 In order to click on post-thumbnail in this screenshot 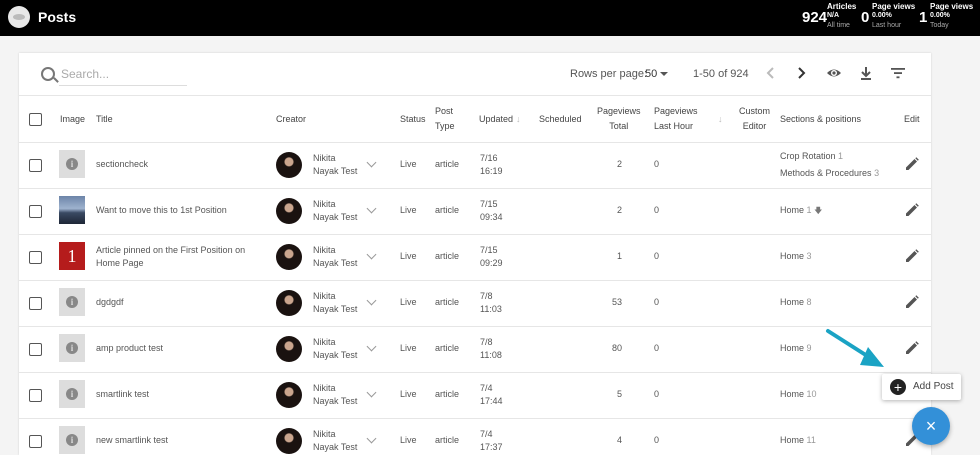, I will do `click(72, 210)`.